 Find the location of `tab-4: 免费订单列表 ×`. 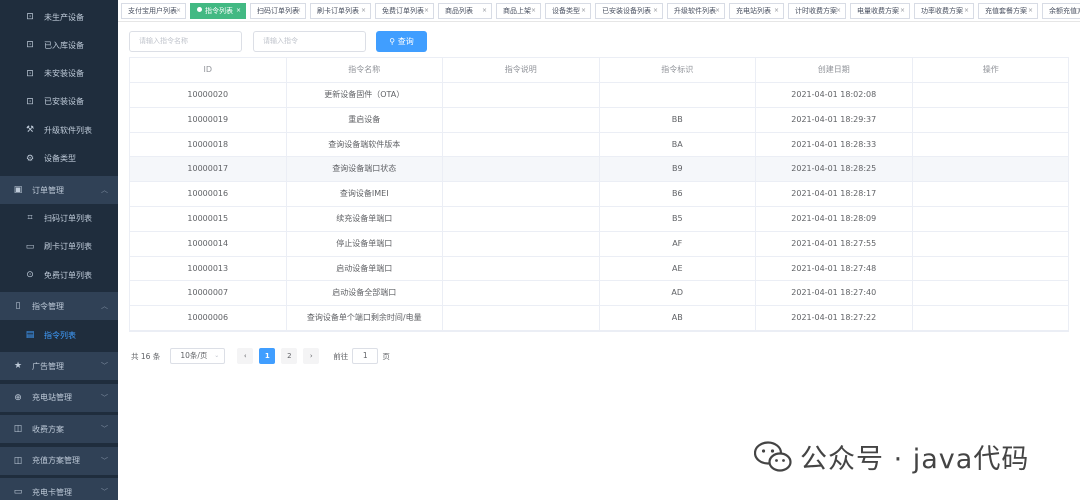

tab-4: 免费订单列表 × is located at coordinates (404, 11).